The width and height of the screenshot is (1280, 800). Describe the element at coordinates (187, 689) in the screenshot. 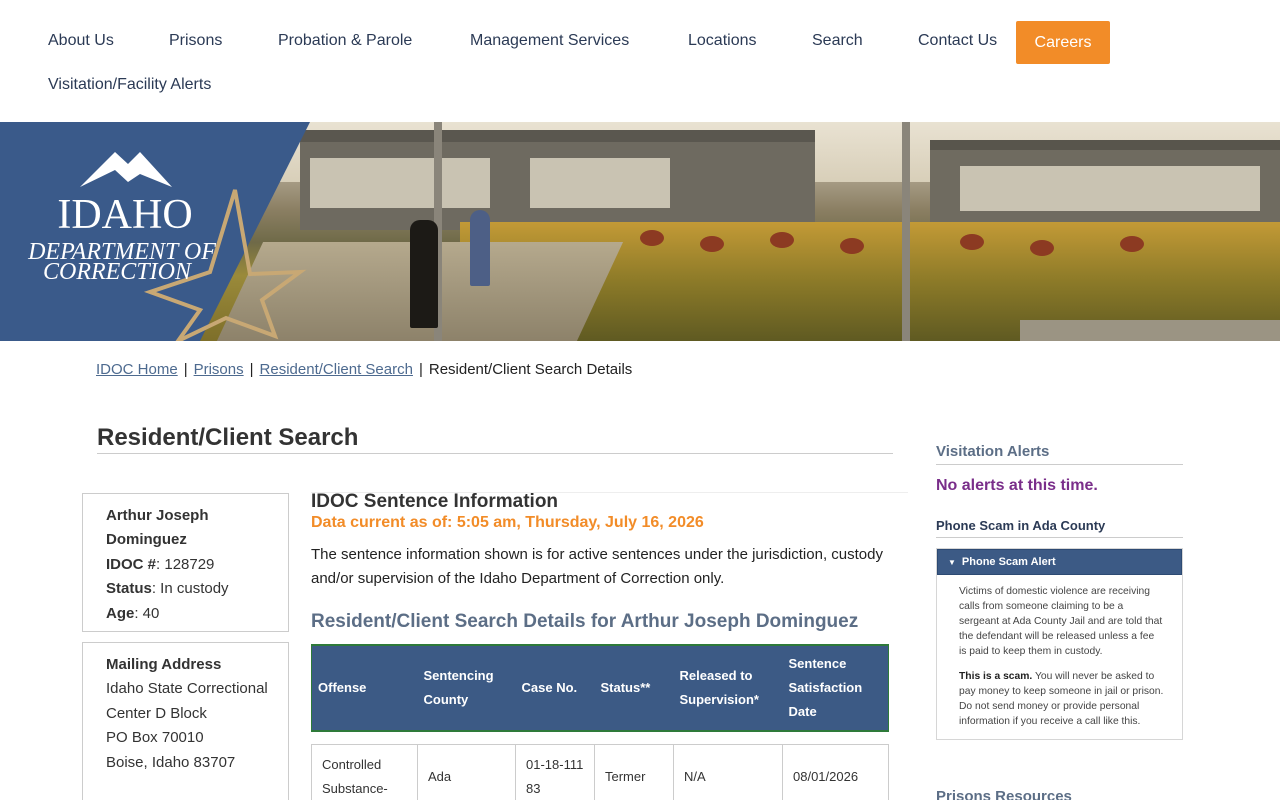

I see `mailing-address-line: Idaho State Correctional` at that location.